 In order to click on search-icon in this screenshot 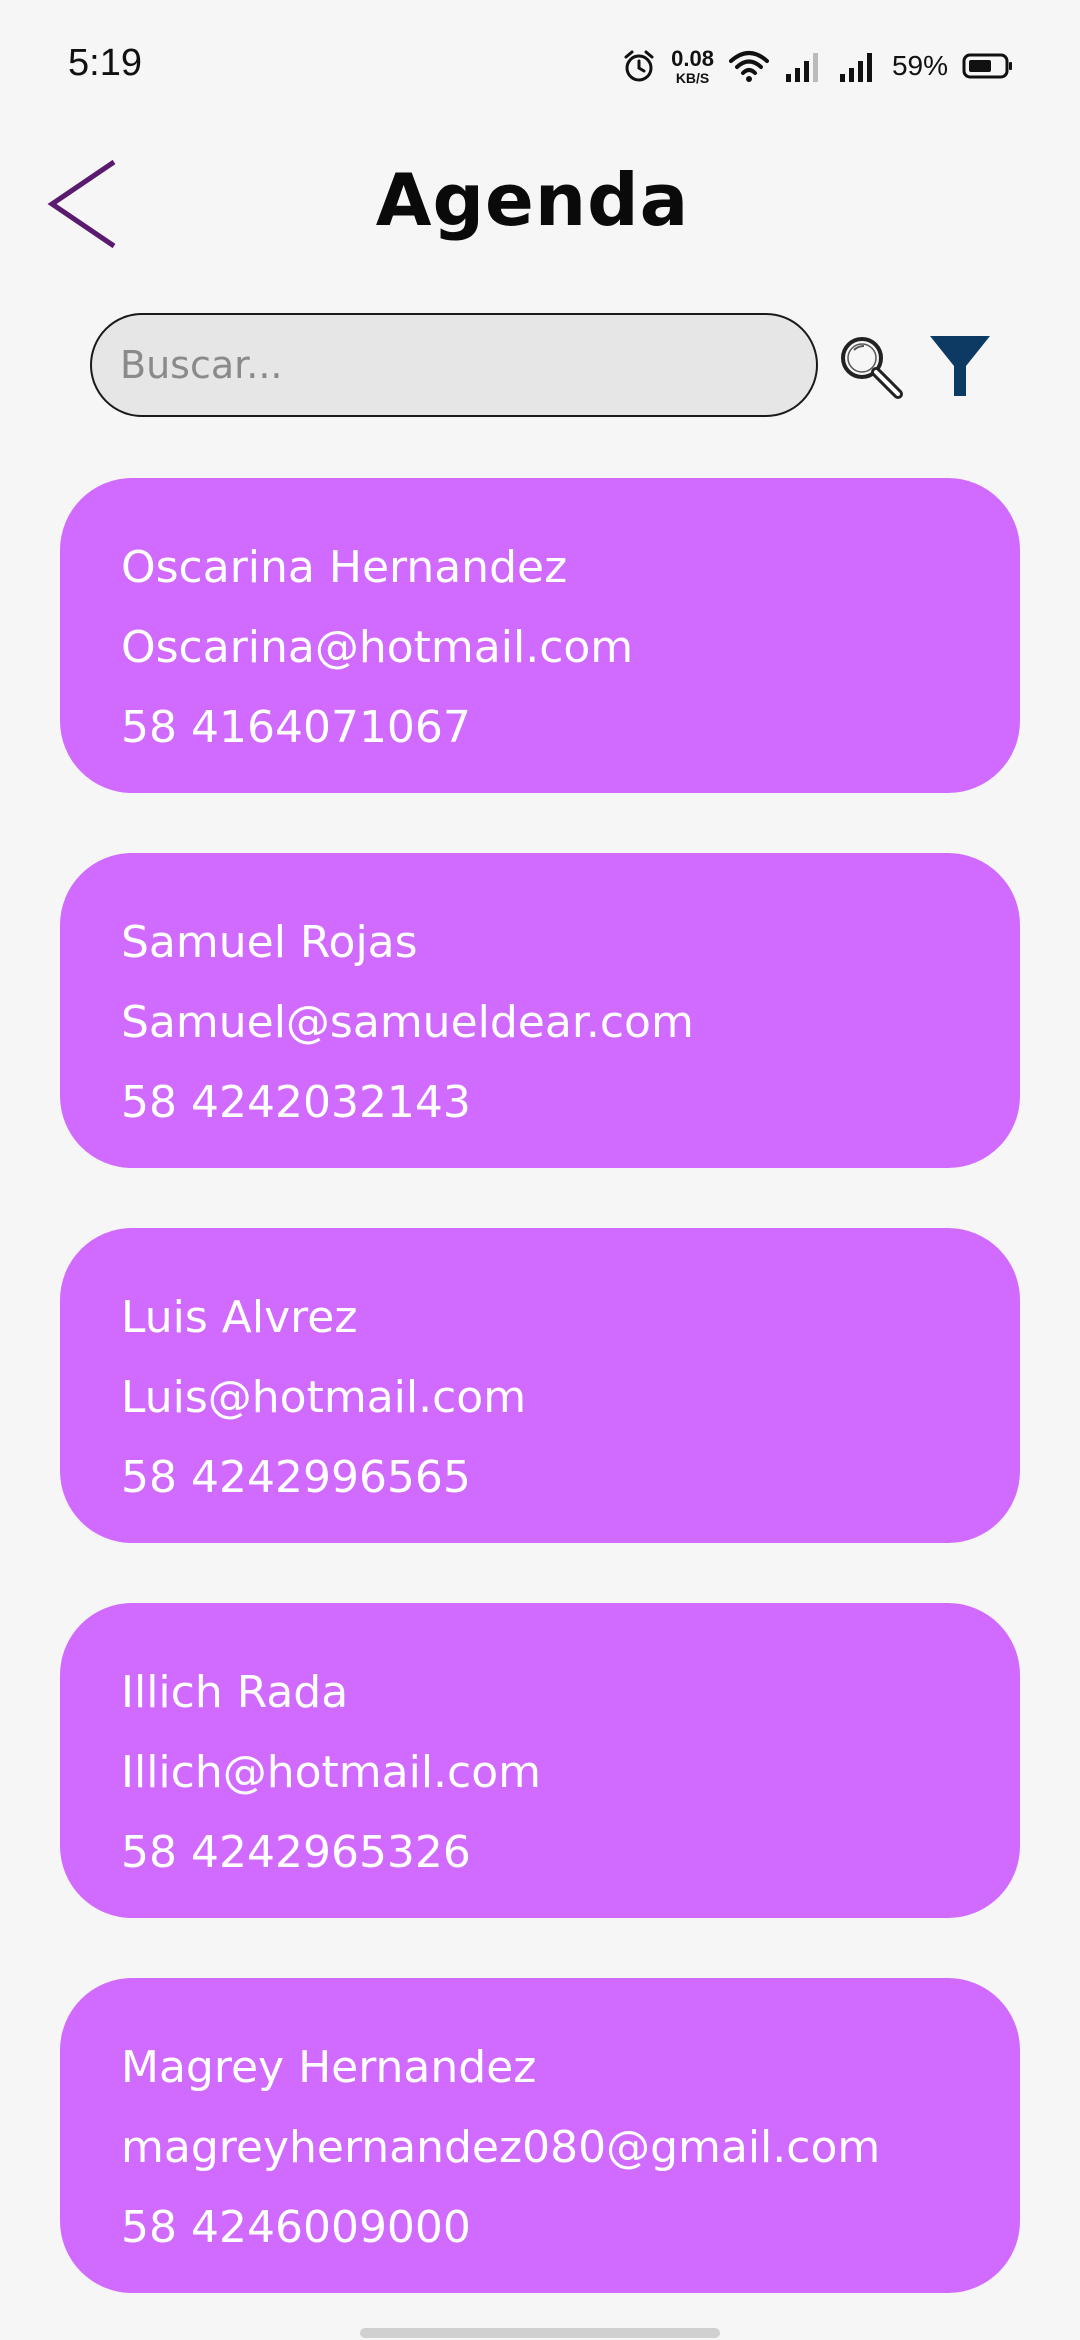, I will do `click(872, 368)`.